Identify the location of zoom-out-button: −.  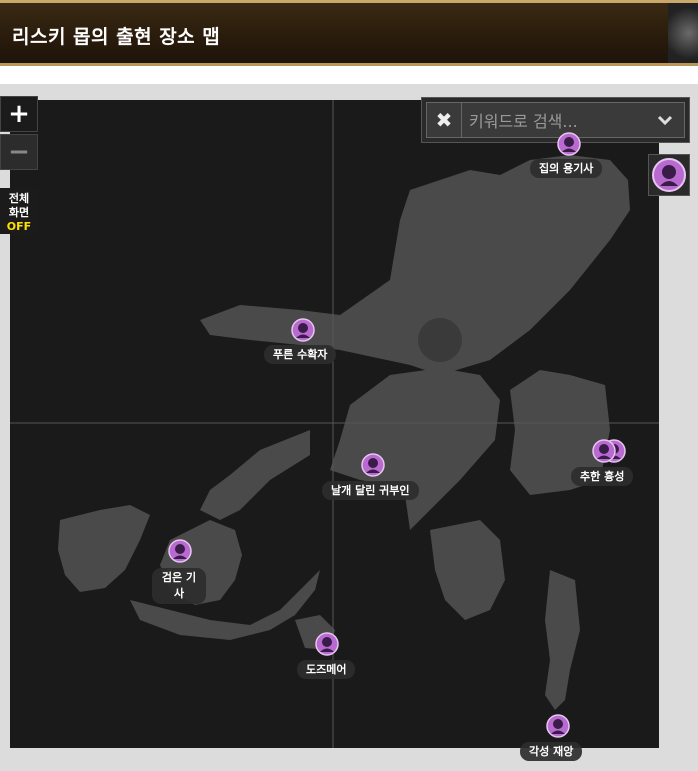
(19, 152).